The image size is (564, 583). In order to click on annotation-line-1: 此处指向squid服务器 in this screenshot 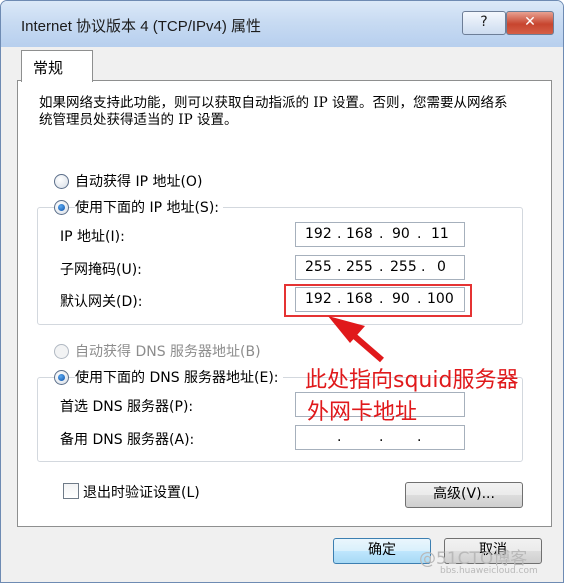, I will do `click(412, 380)`.